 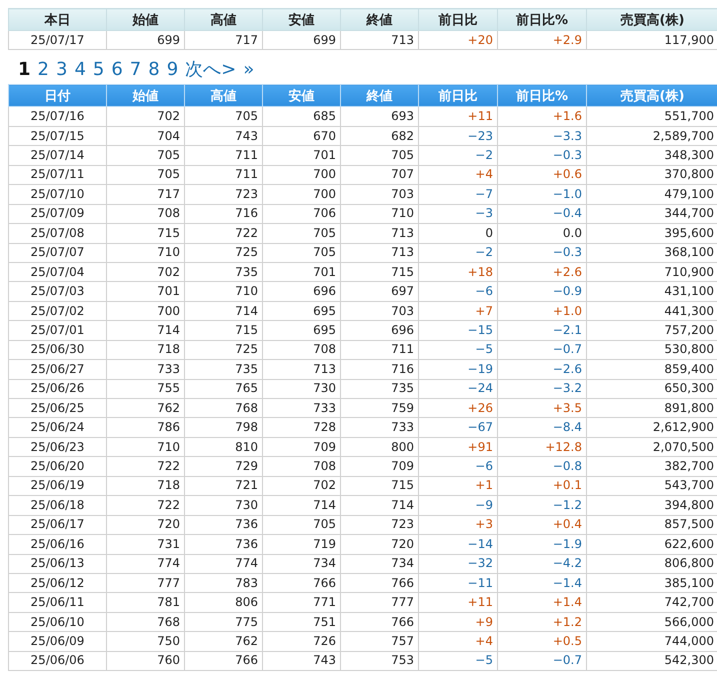 I want to click on table-cell: 25/06/27, so click(x=57, y=370).